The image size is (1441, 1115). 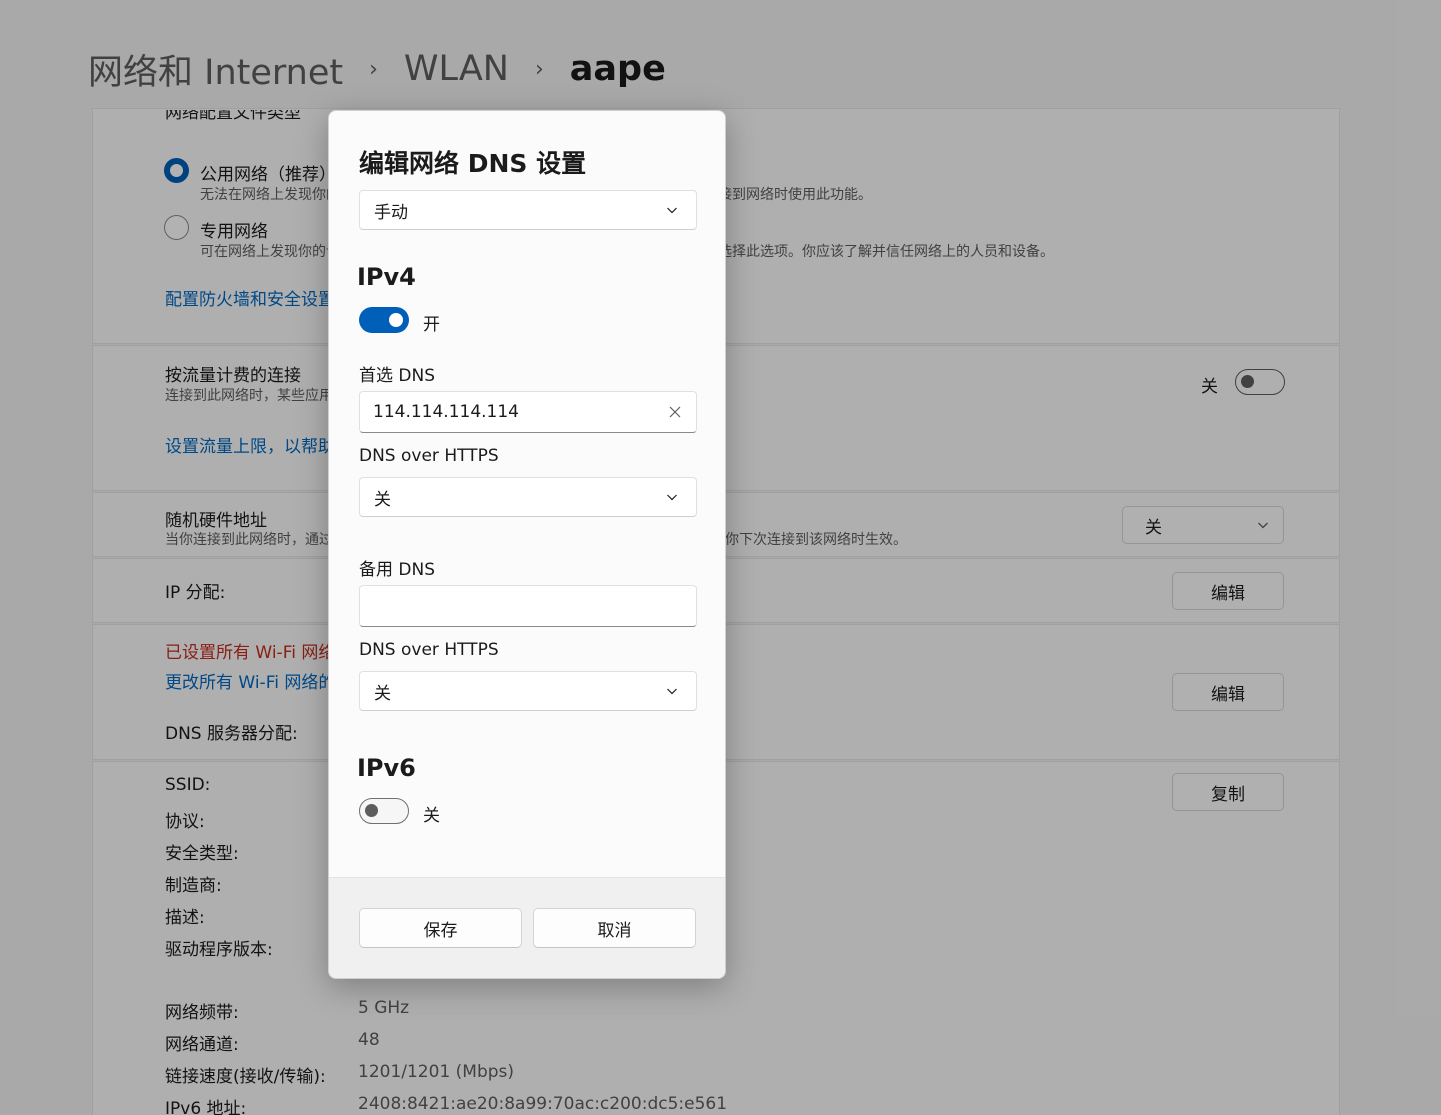 I want to click on save-button: 保存, so click(x=440, y=928).